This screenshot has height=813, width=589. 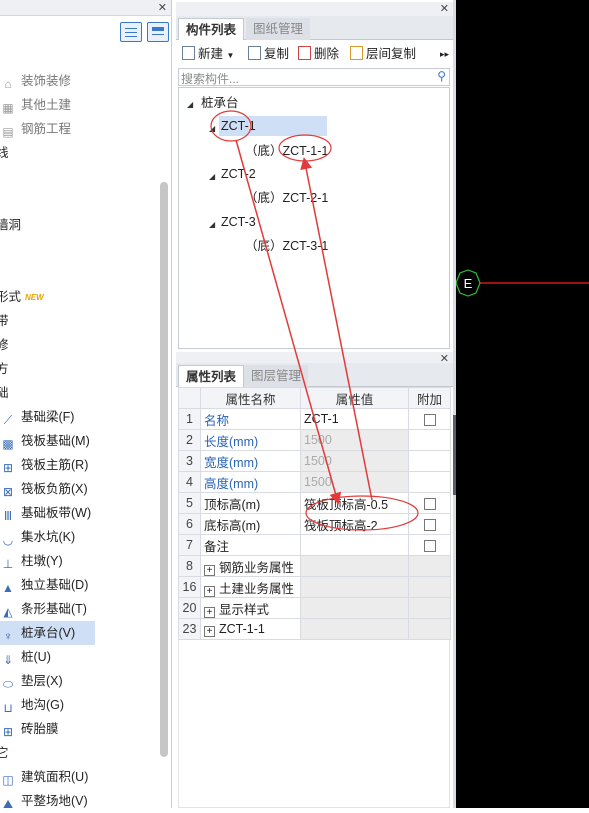 What do you see at coordinates (31, 561) in the screenshot?
I see `nav-item-pier: ⊥ 柱墩(Y)` at bounding box center [31, 561].